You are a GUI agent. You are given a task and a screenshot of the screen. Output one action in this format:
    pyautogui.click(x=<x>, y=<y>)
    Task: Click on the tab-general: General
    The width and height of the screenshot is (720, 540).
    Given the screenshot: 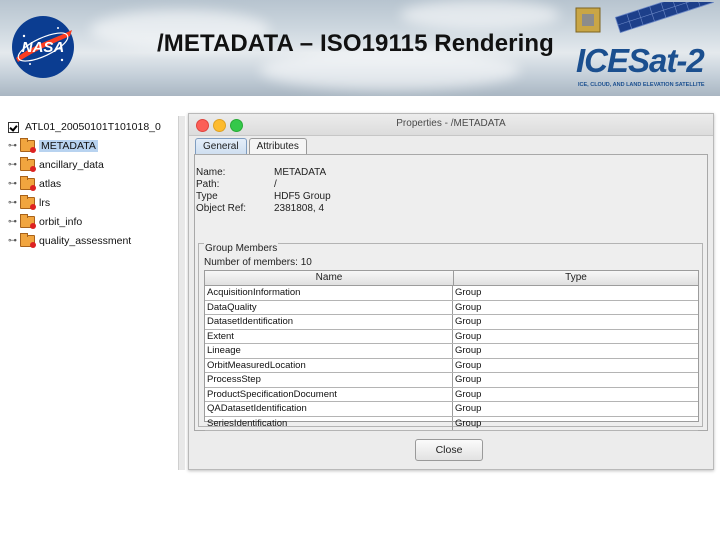 What is the action you would take?
    pyautogui.click(x=221, y=146)
    